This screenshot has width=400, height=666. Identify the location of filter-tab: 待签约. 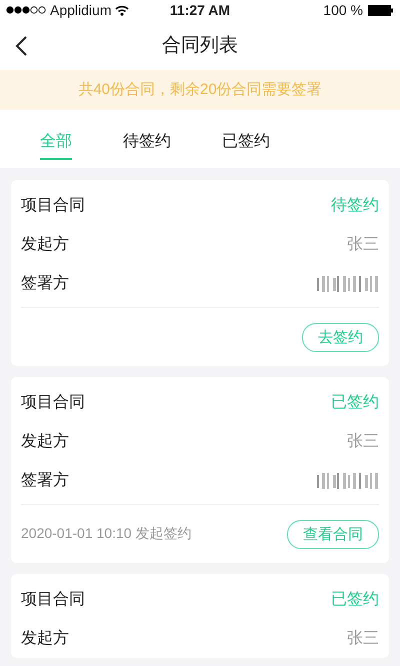
(147, 139).